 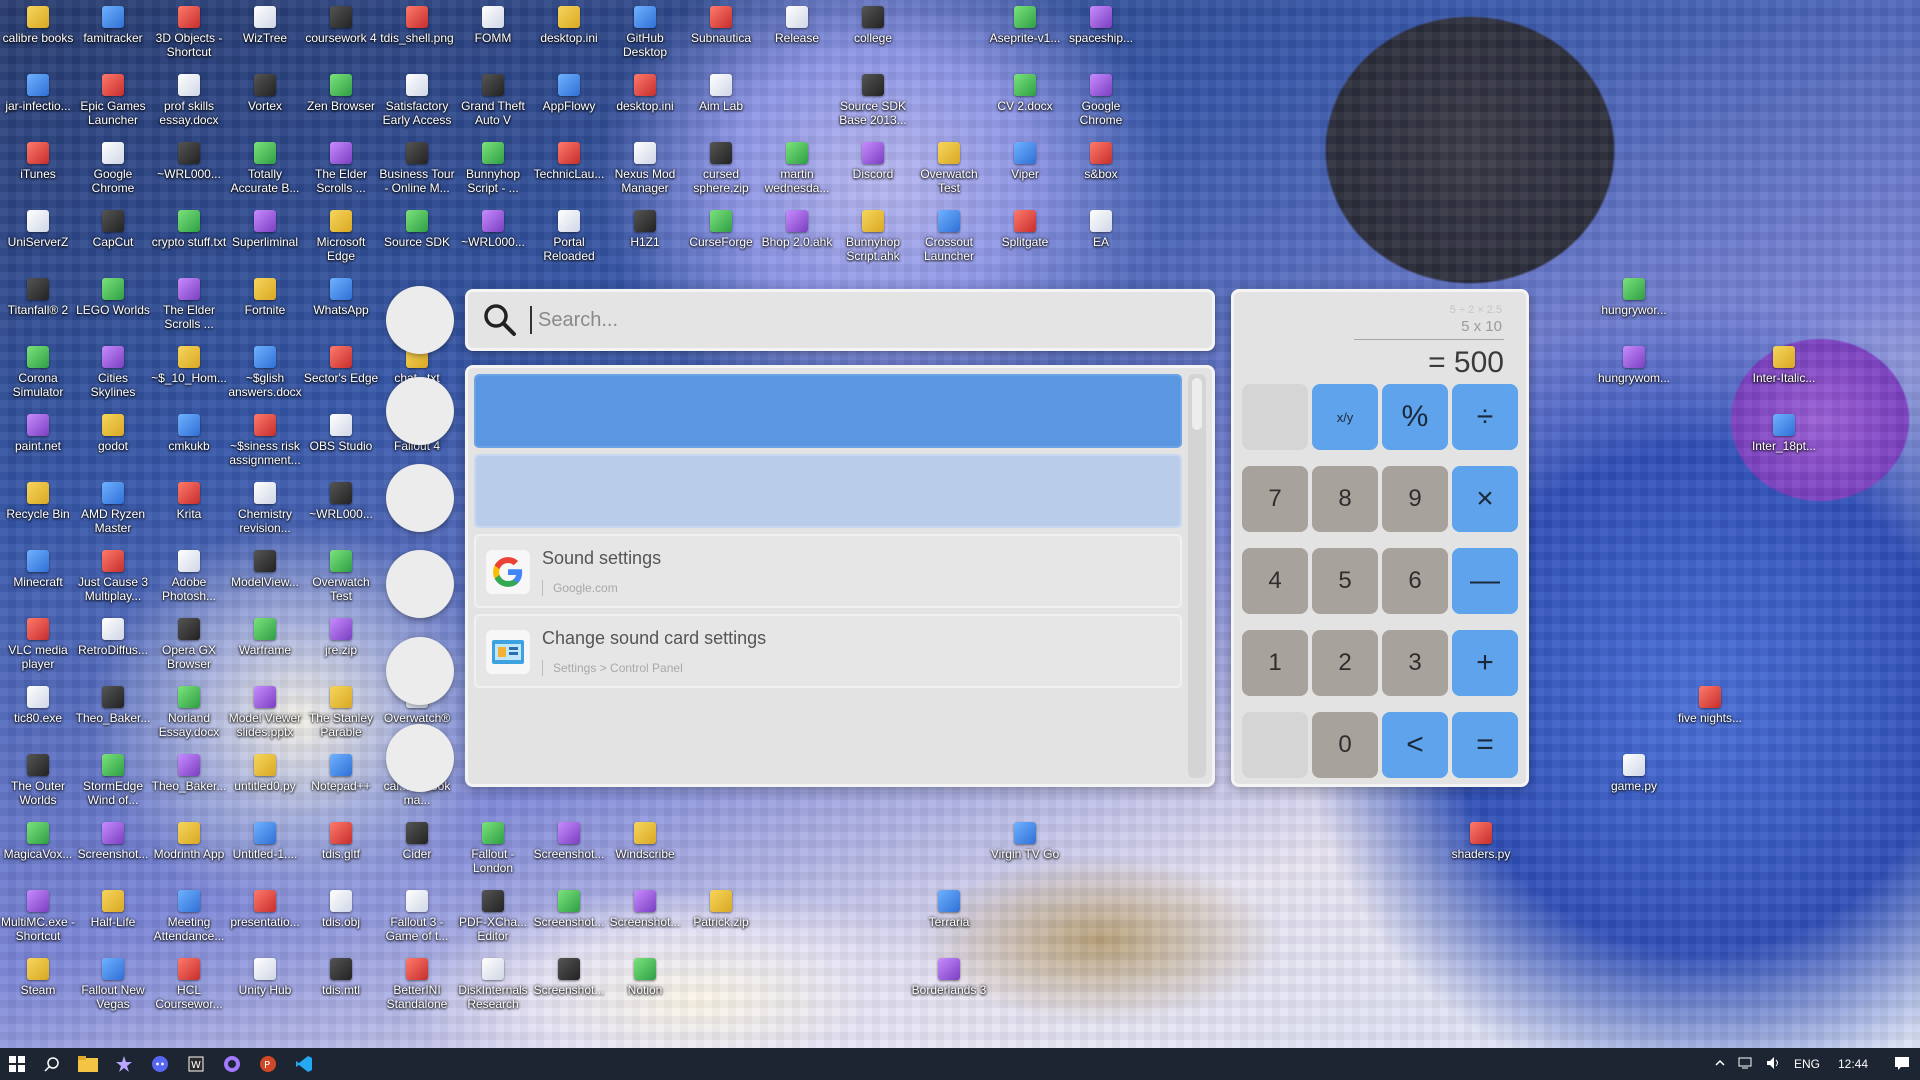 I want to click on desktop-icon: tdis.gltf, so click(x=341, y=841).